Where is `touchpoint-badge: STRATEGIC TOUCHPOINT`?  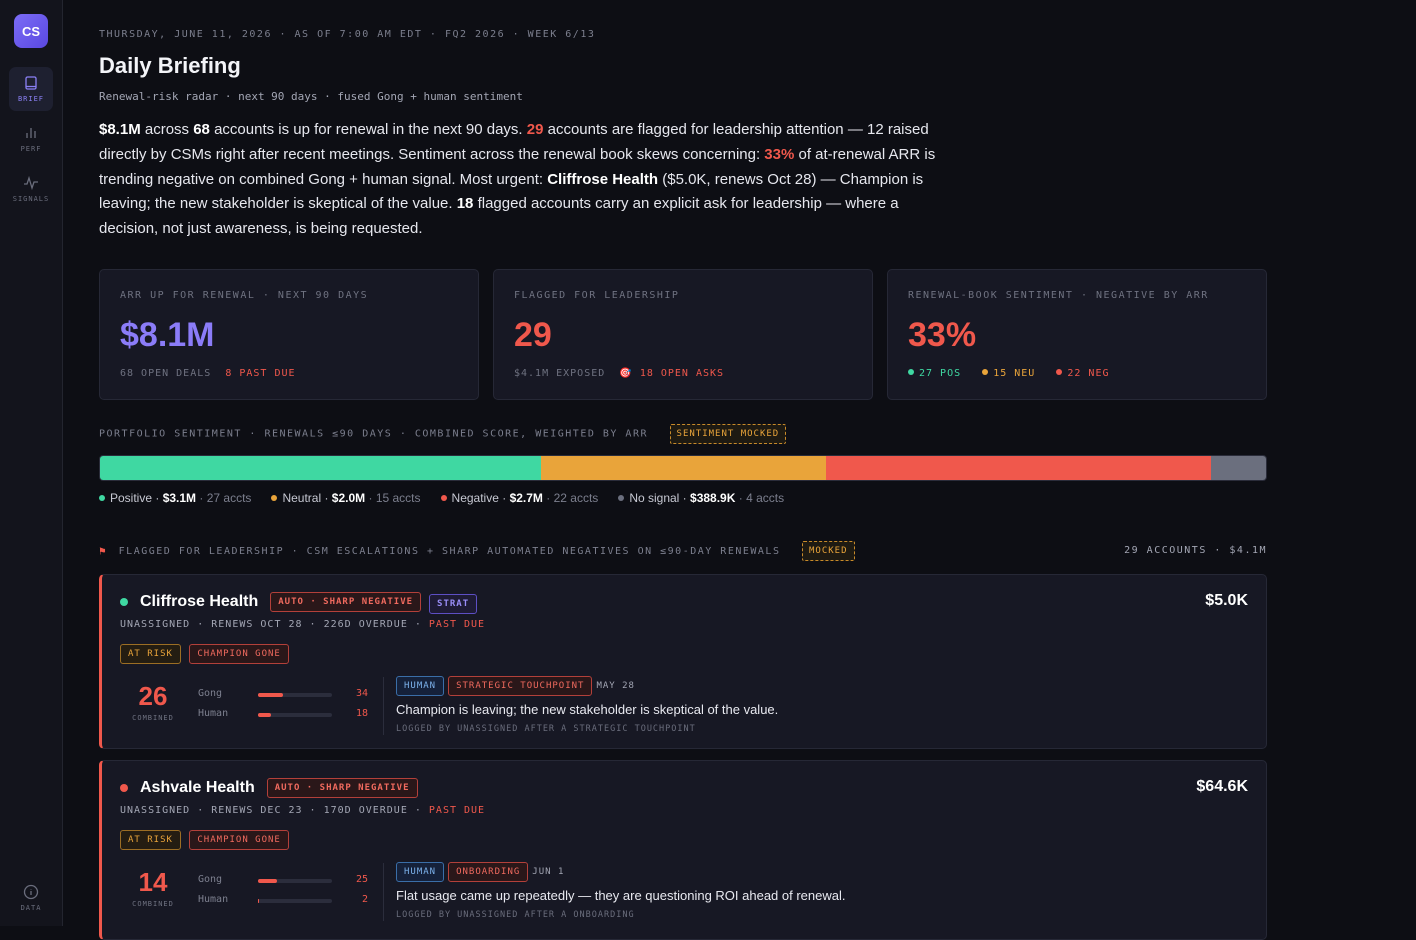
touchpoint-badge: STRATEGIC TOUCHPOINT is located at coordinates (520, 686).